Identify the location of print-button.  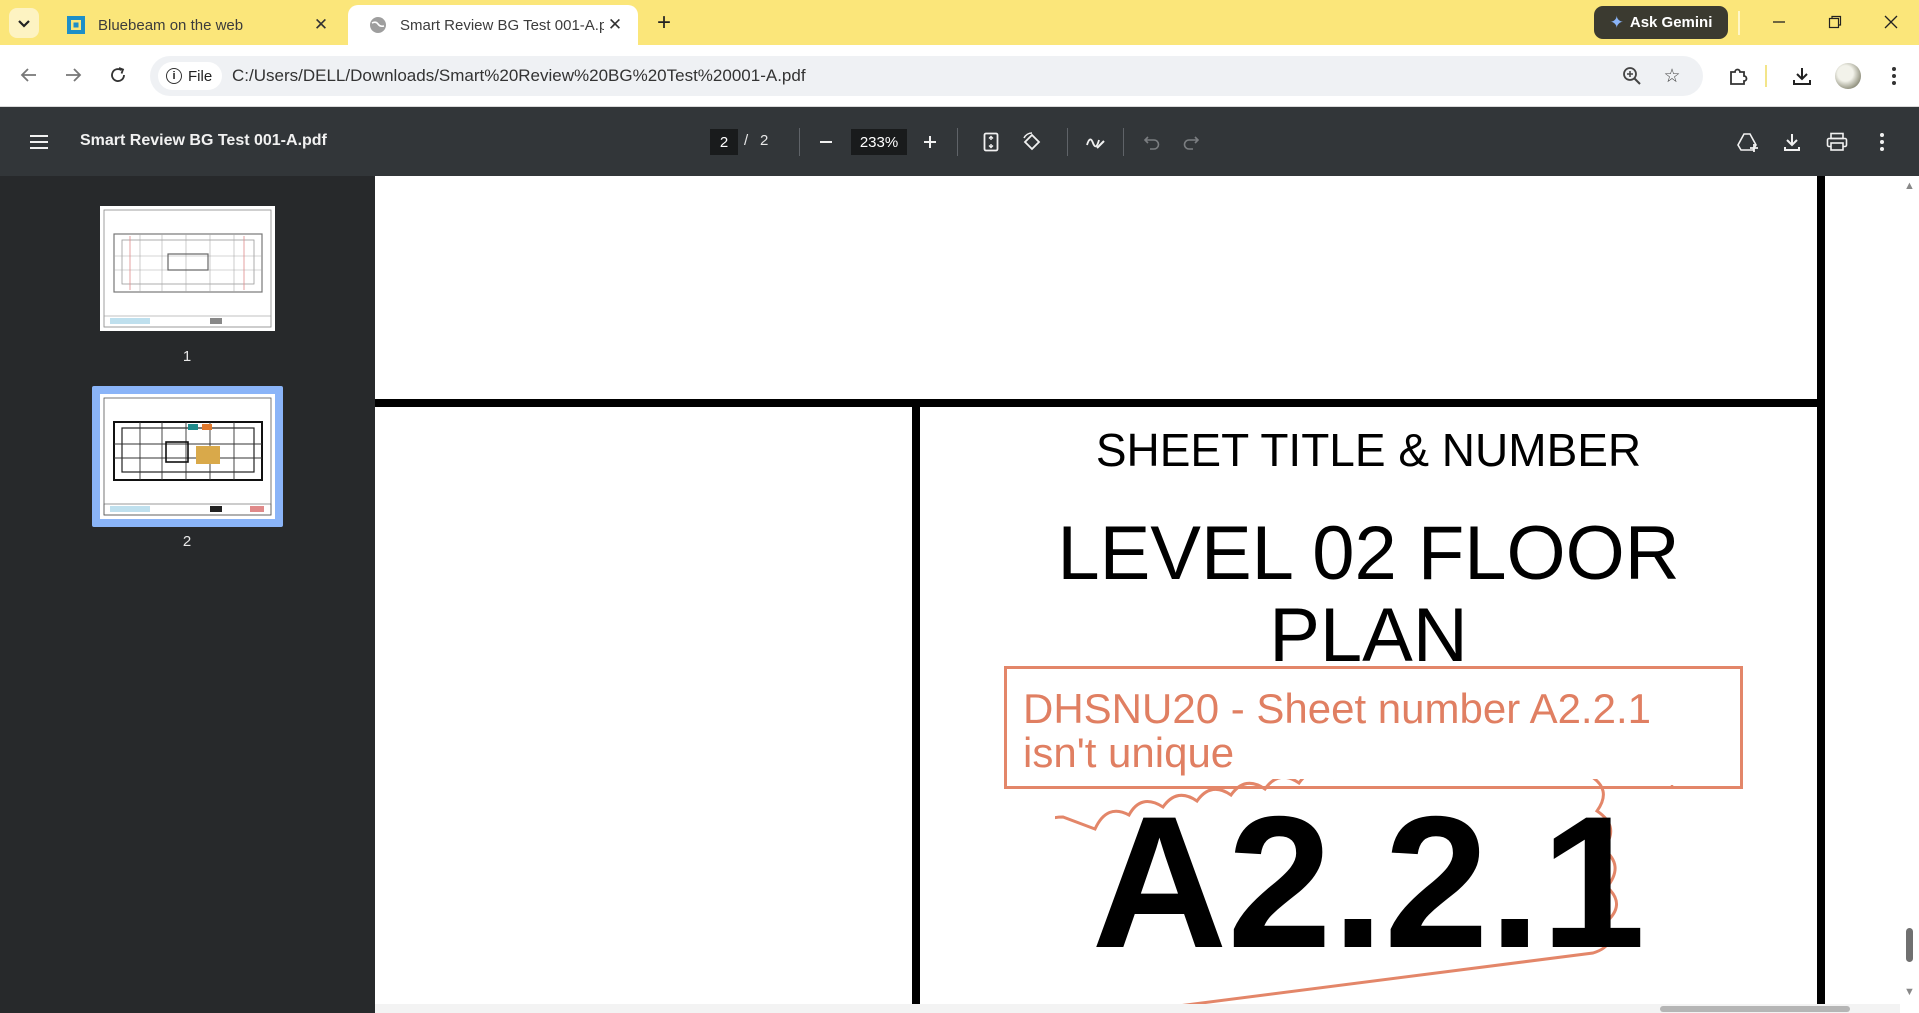
(1837, 142).